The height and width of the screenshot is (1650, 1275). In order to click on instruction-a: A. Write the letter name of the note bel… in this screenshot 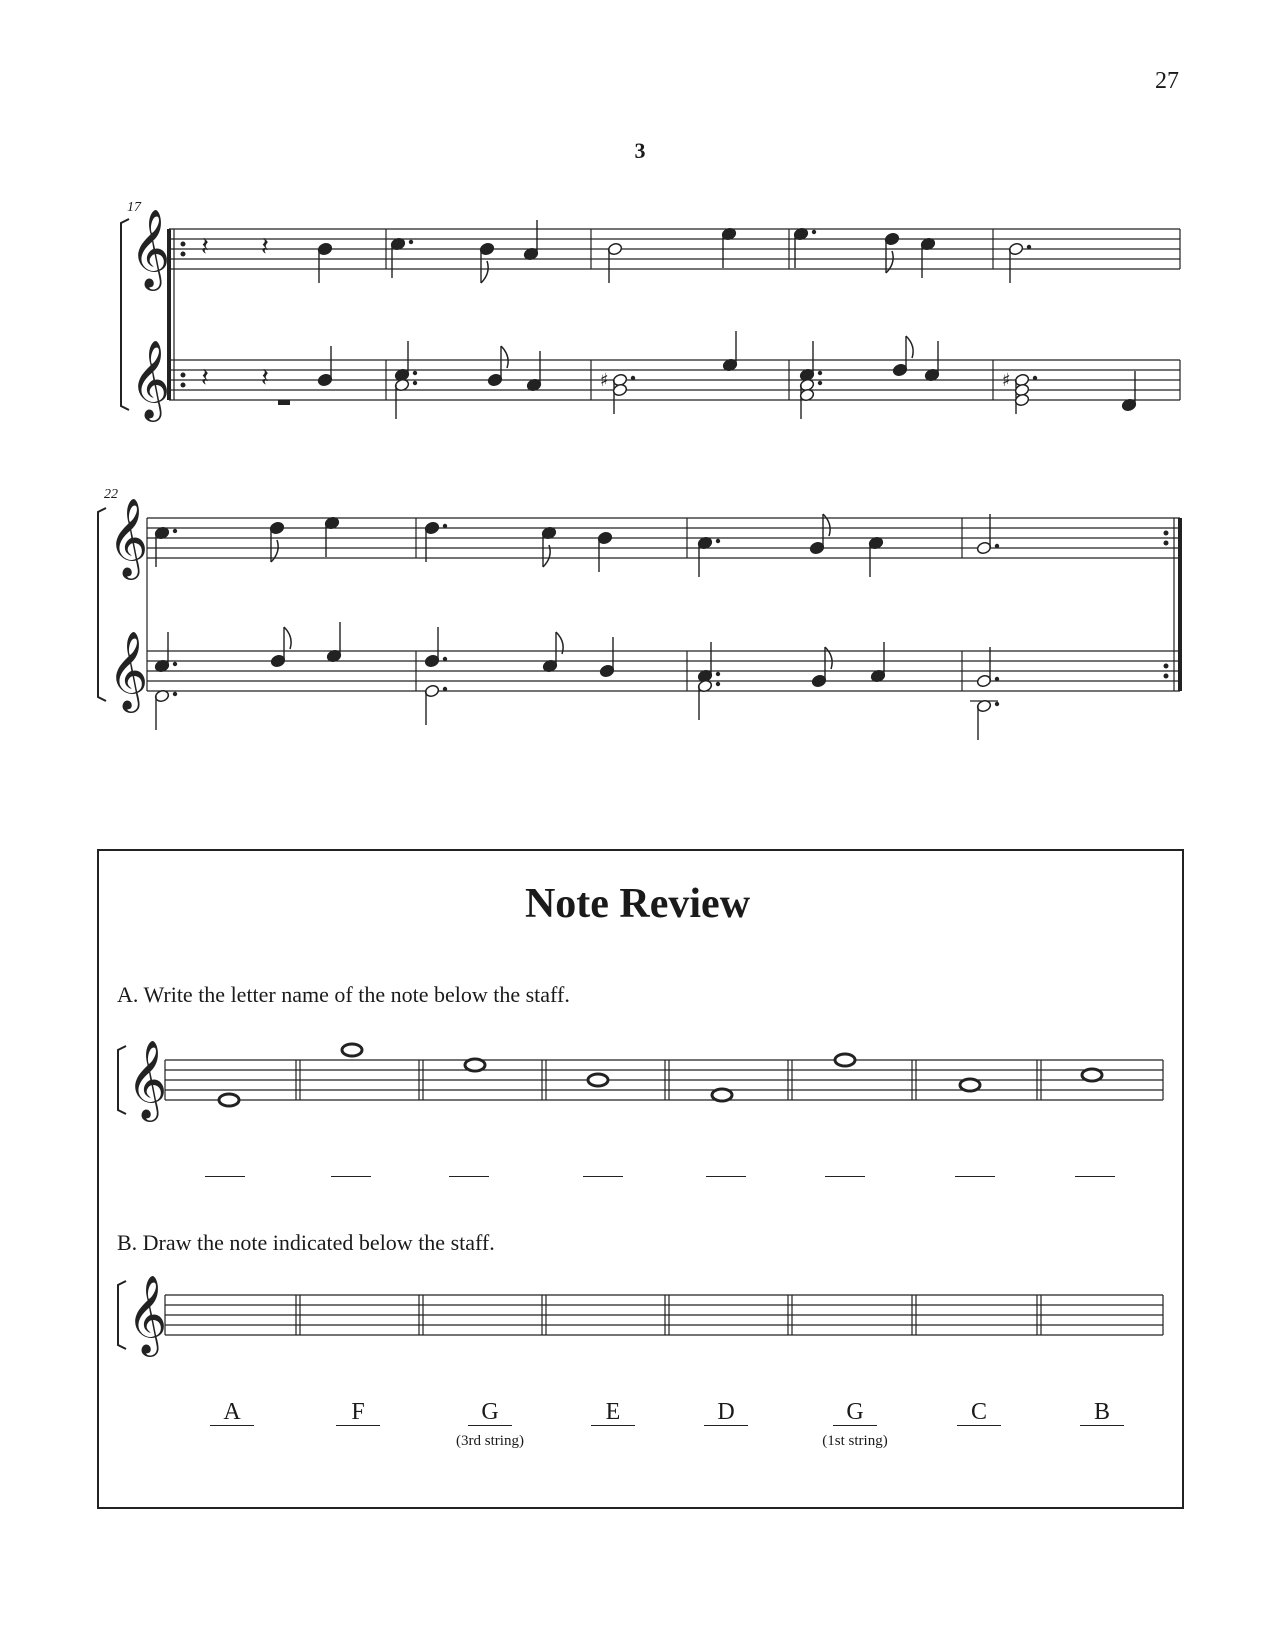, I will do `click(343, 994)`.